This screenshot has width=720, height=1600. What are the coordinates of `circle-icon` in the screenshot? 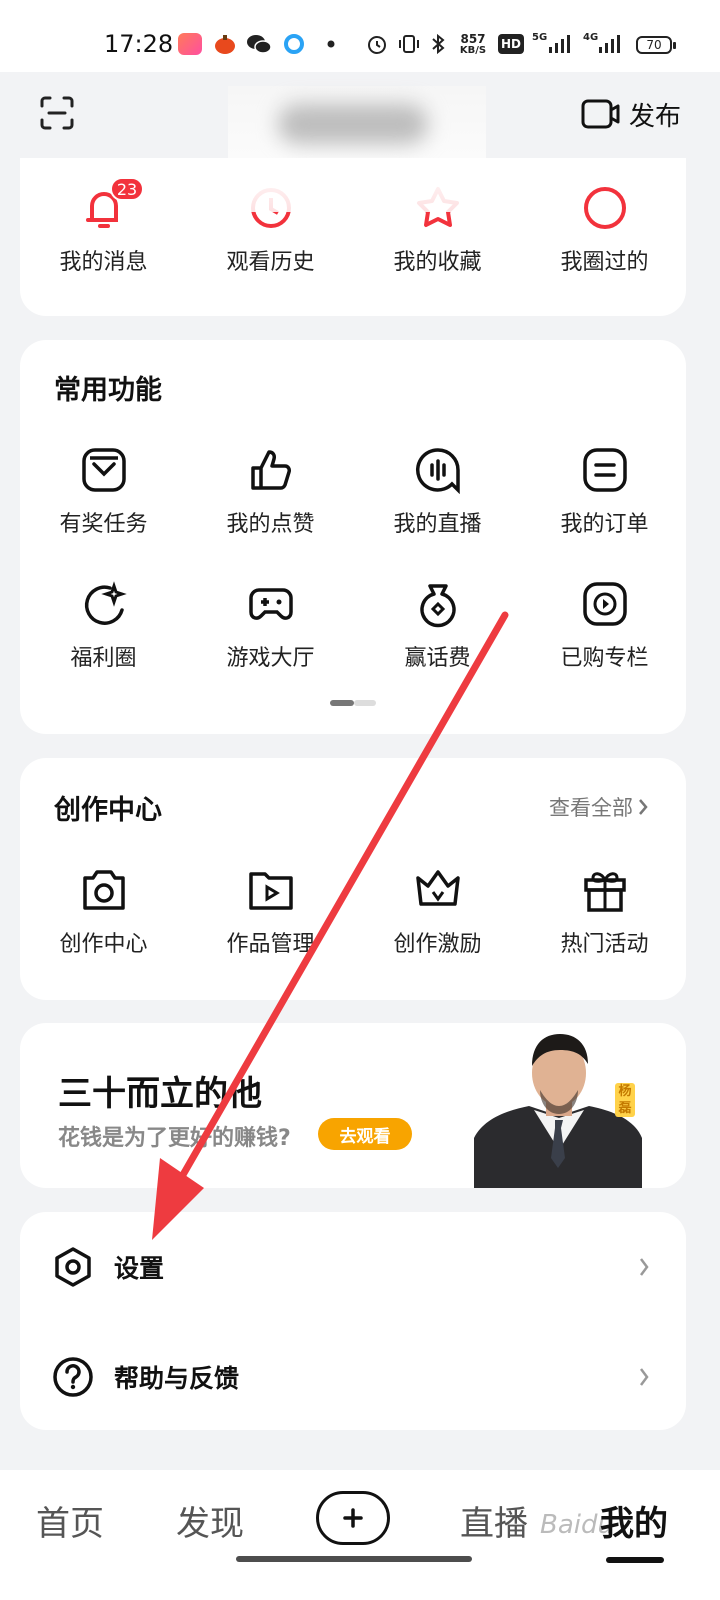 It's located at (604, 208).